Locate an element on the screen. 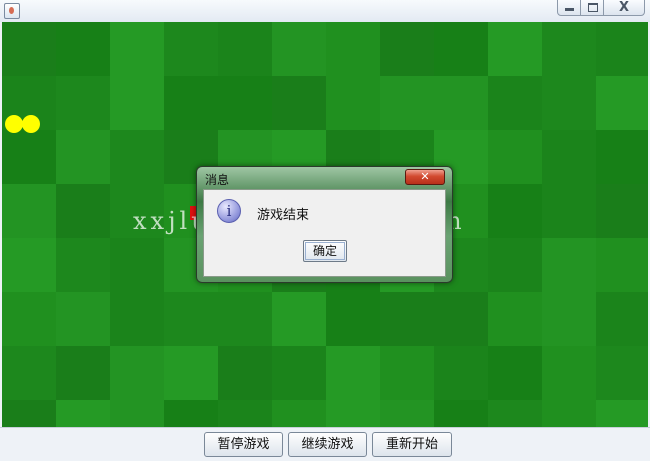 The width and height of the screenshot is (650, 461). java-app-icon is located at coordinates (12, 11).